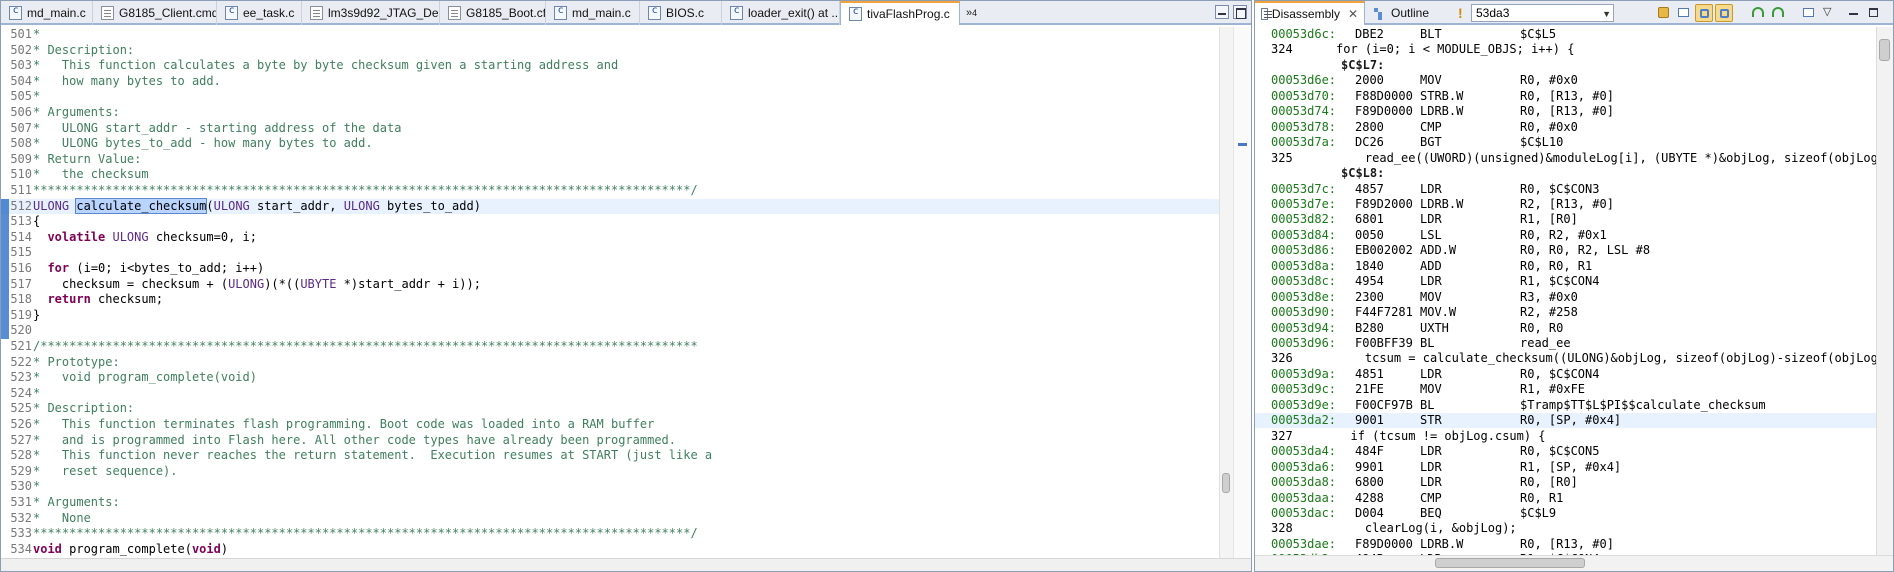  I want to click on maximize-editor-button, so click(1240, 12).